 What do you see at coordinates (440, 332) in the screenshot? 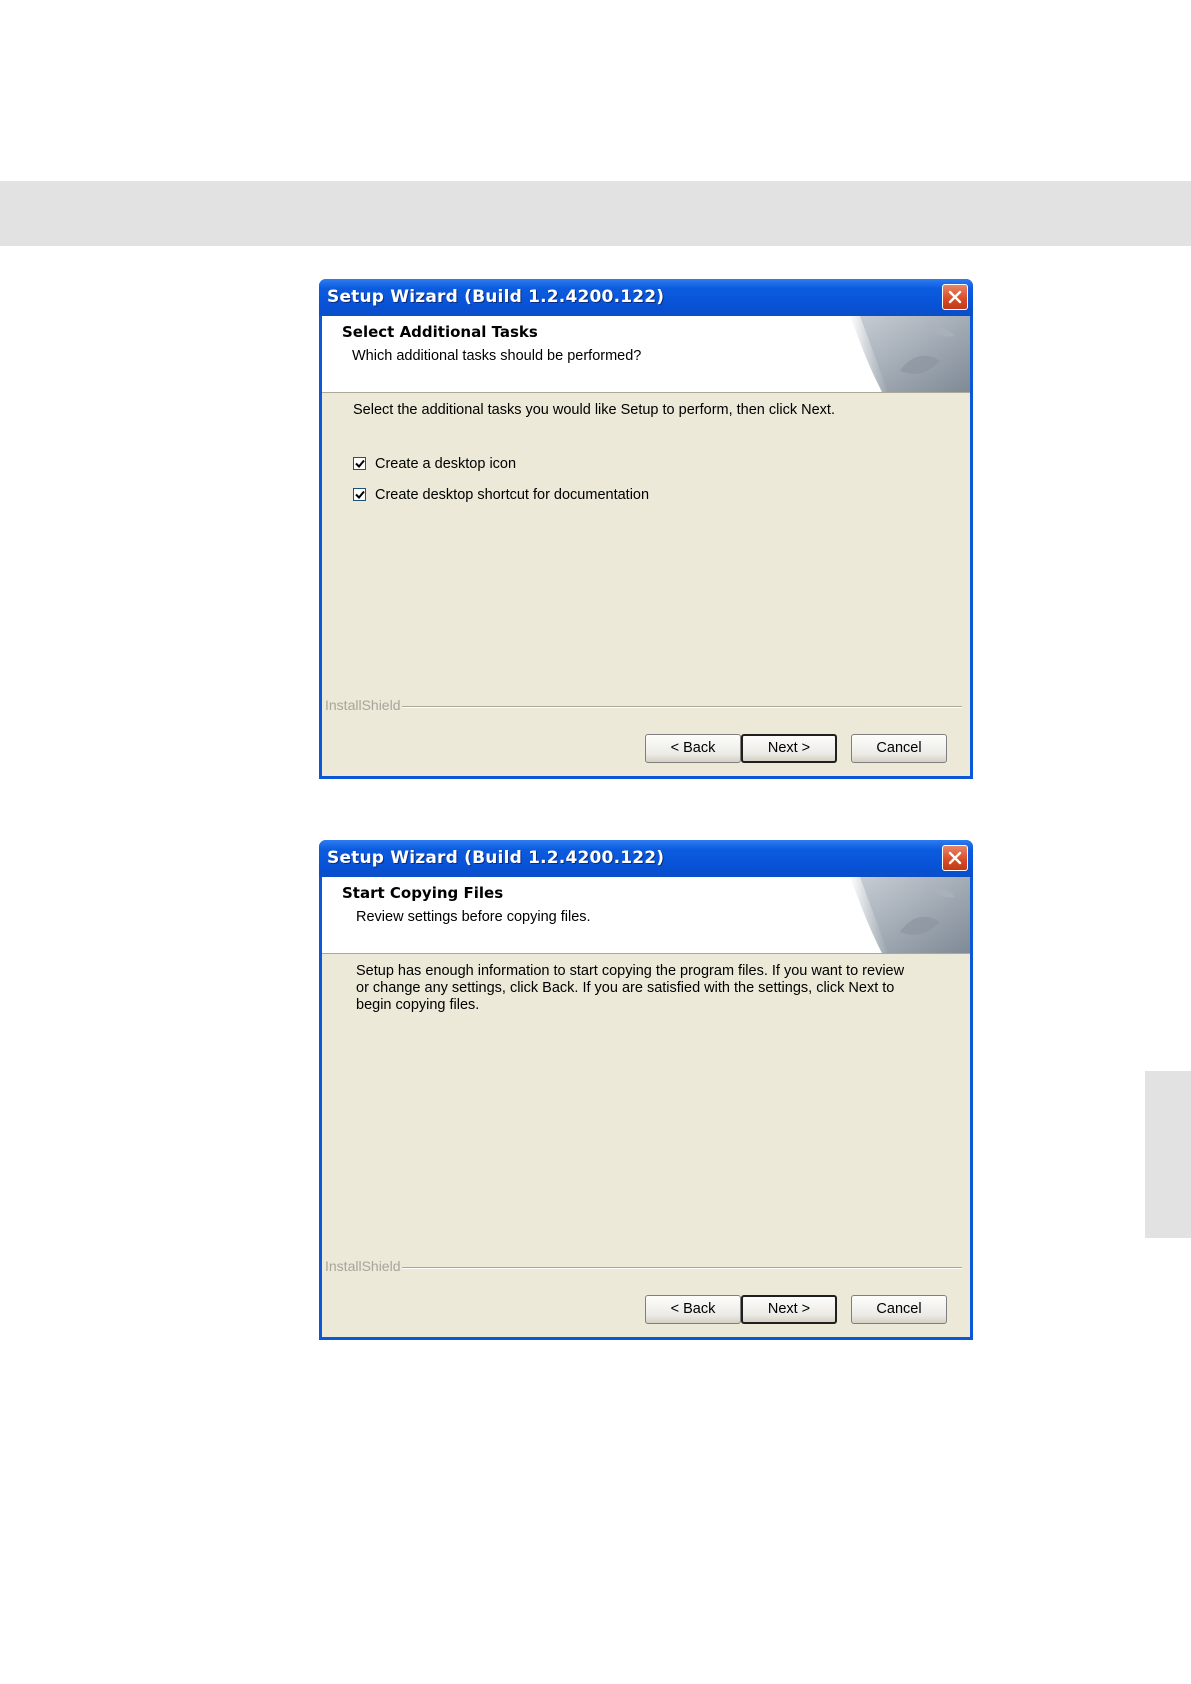
I see `header-title: Select Additional Tasks` at bounding box center [440, 332].